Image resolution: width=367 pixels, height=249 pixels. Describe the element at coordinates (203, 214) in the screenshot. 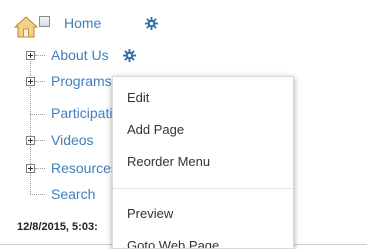

I see `menu-item-preview: Preview` at that location.